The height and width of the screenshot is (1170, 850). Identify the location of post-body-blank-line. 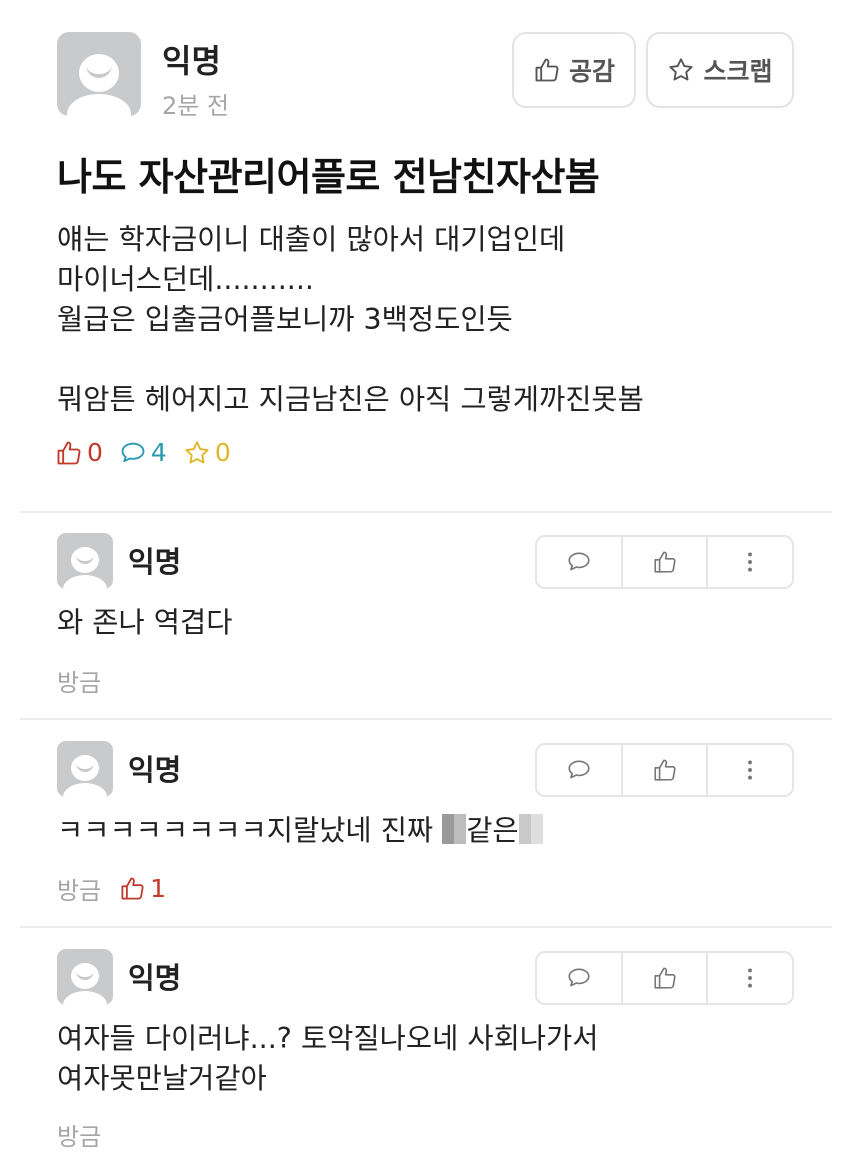
(437, 360).